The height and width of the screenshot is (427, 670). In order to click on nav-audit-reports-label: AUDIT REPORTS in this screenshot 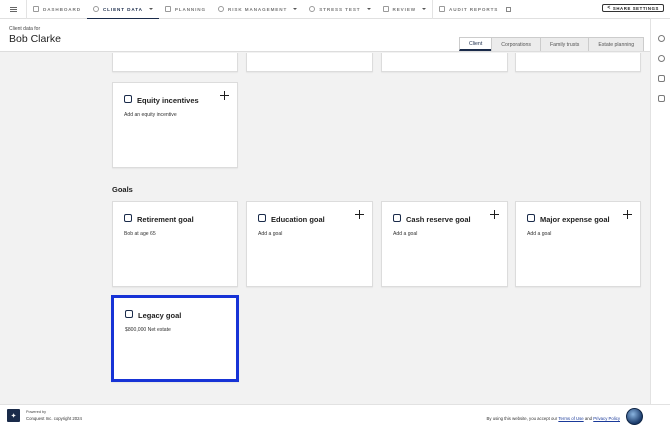, I will do `click(474, 9)`.